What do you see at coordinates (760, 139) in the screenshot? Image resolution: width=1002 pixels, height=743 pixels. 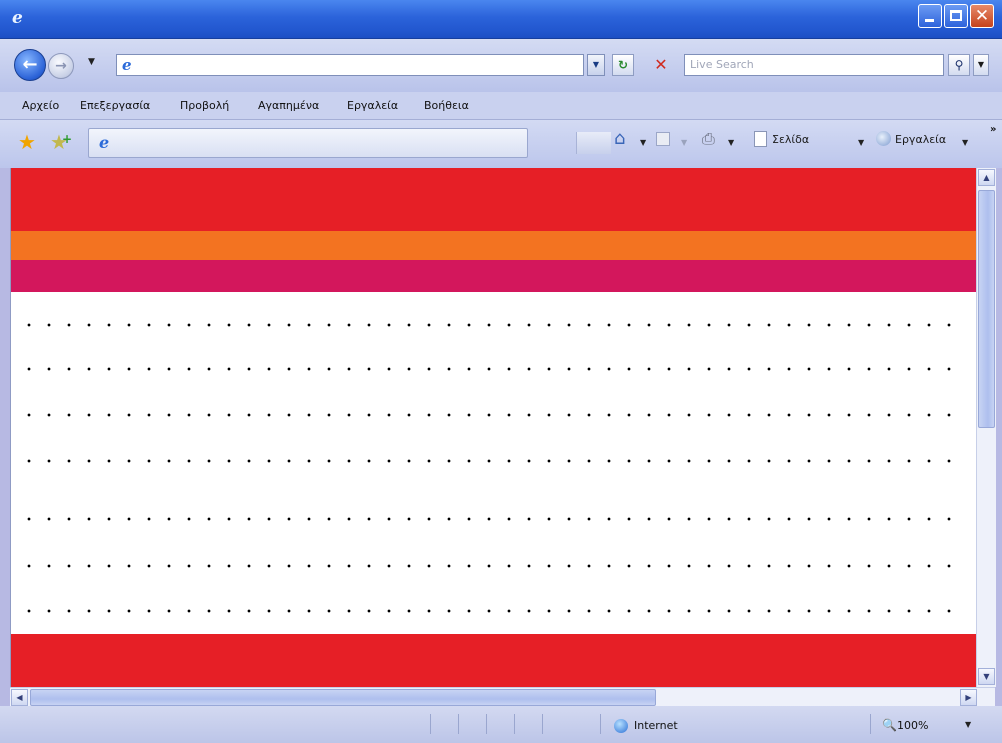 I see `page-icon` at bounding box center [760, 139].